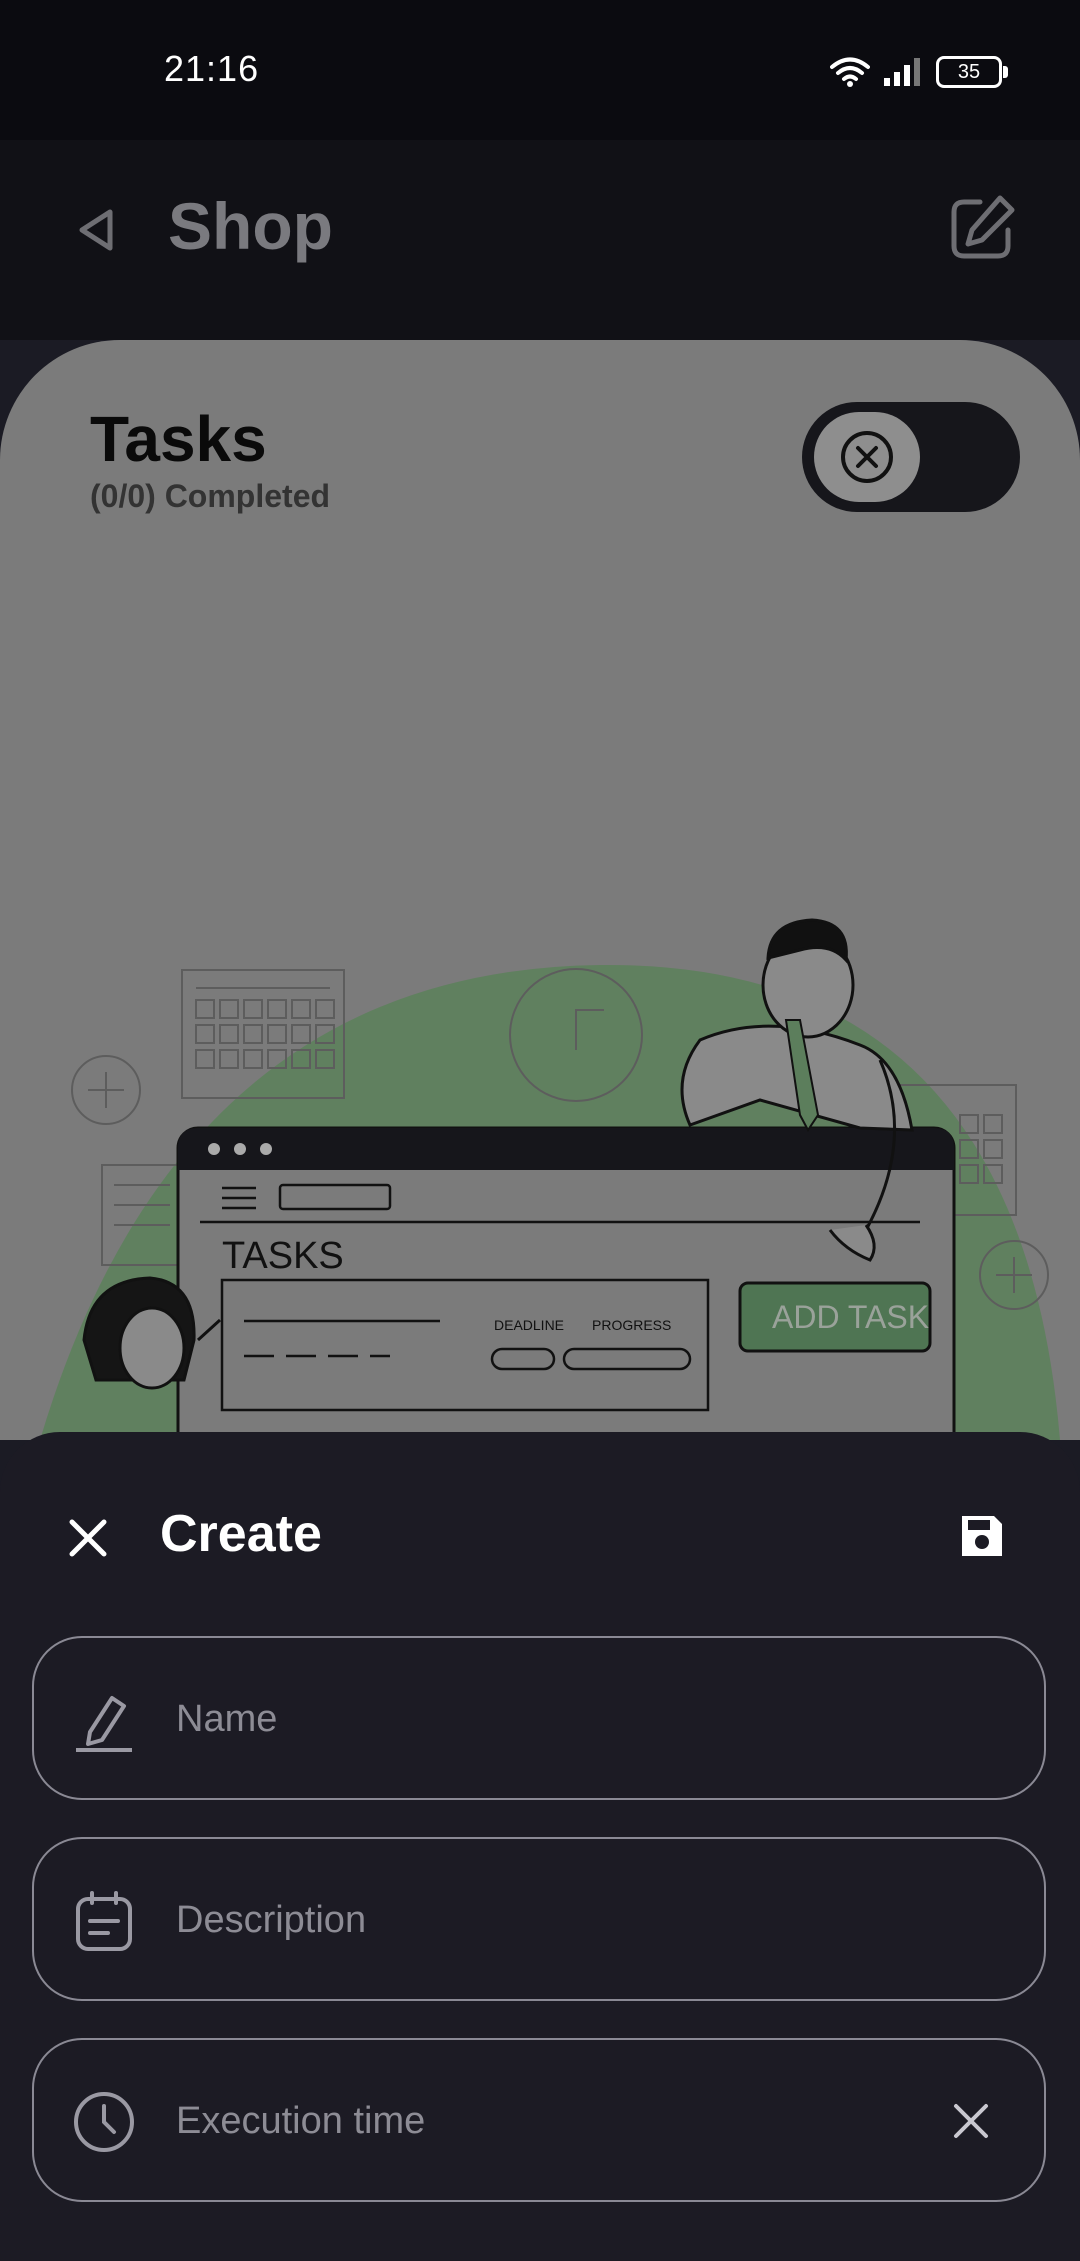  What do you see at coordinates (96, 230) in the screenshot?
I see `back-triangle-icon` at bounding box center [96, 230].